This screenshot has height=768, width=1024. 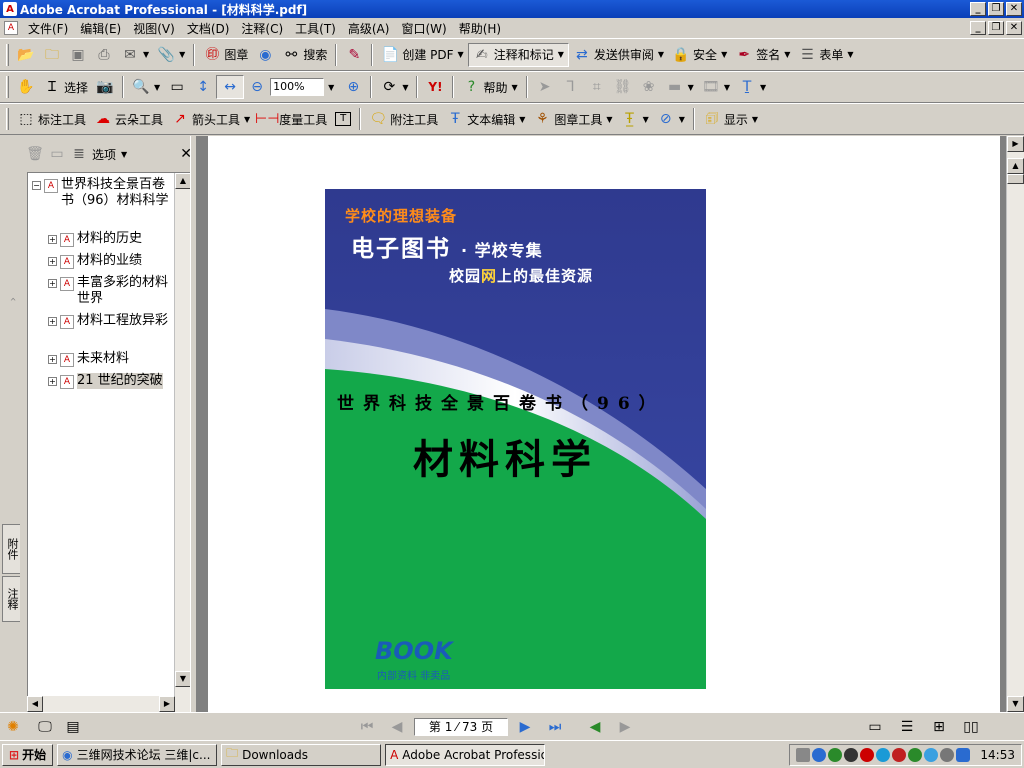 I want to click on page-scroll-up-button: ▲, so click(x=1015, y=166).